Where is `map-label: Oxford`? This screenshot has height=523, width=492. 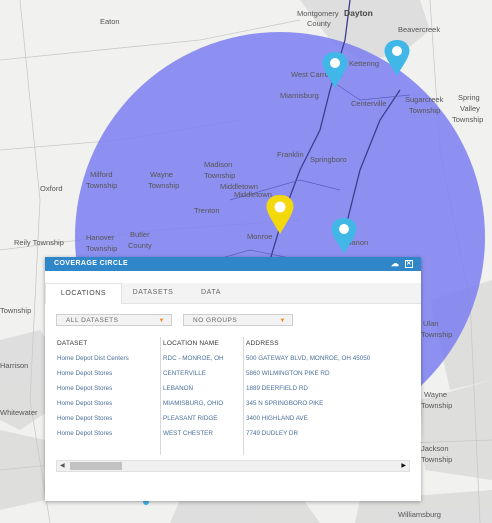 map-label: Oxford is located at coordinates (51, 188).